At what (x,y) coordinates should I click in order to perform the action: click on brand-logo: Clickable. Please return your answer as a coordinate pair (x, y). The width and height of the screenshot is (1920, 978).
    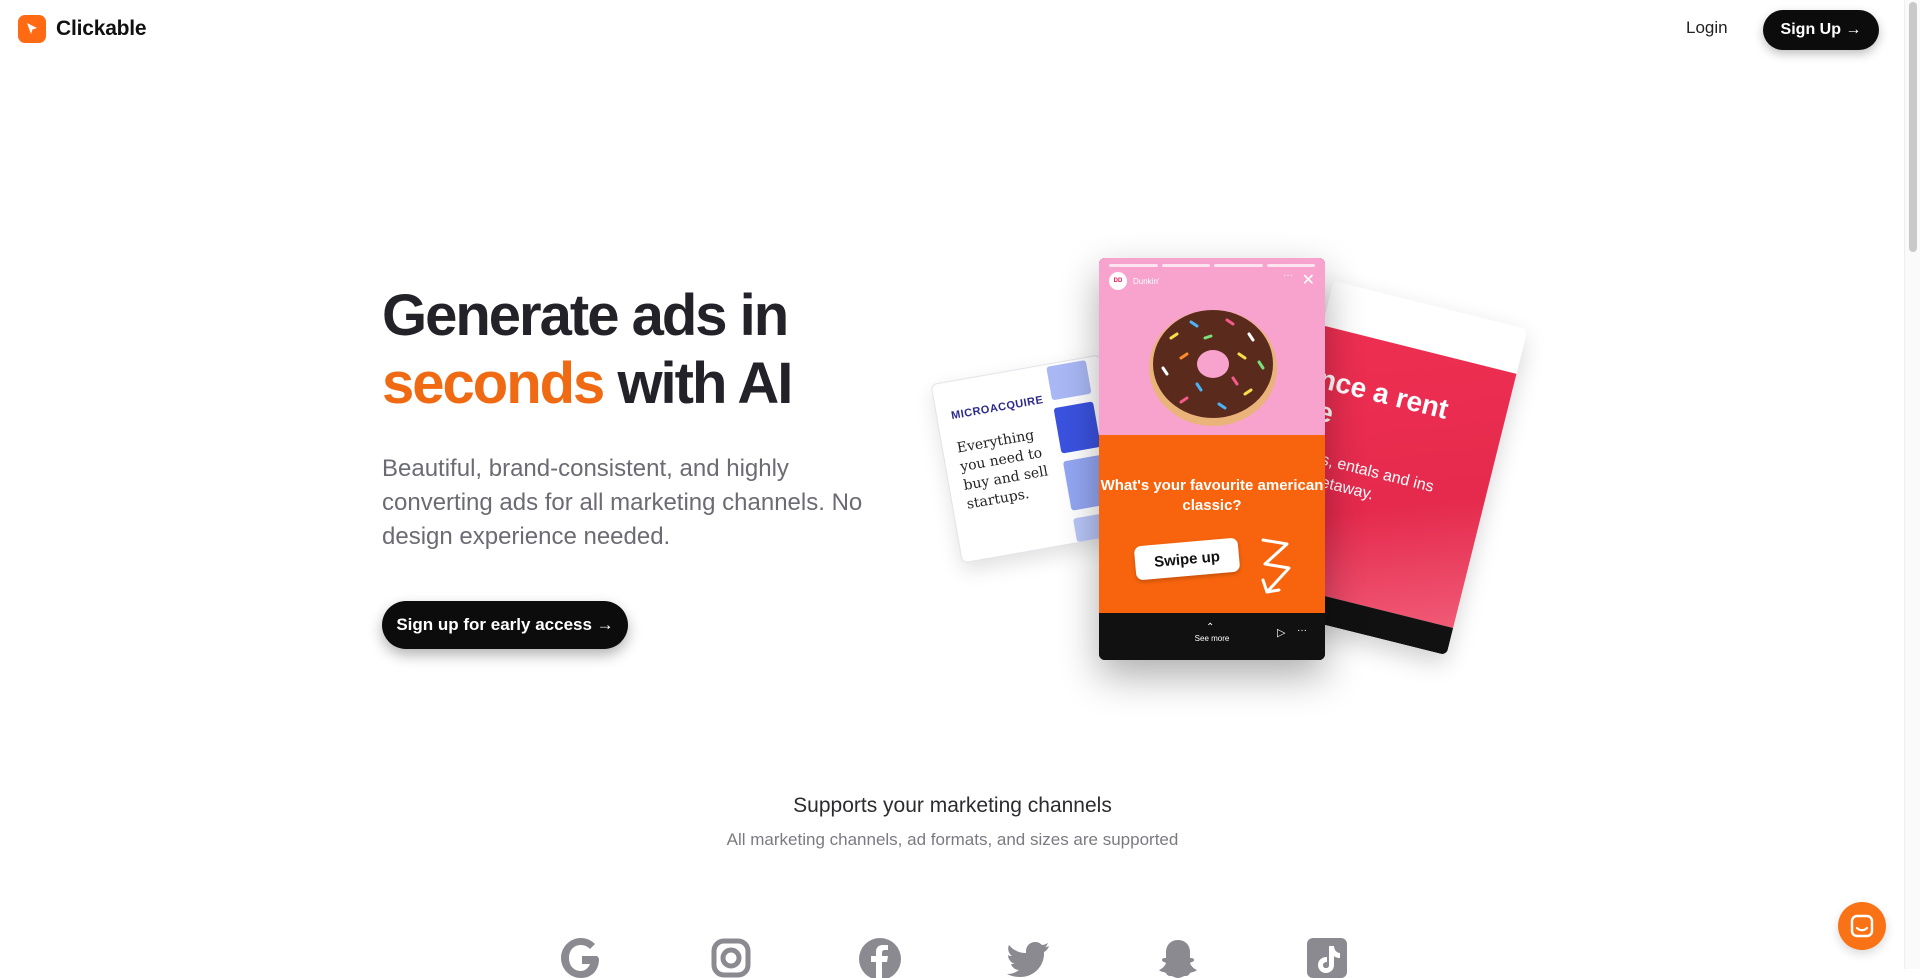
    Looking at the image, I should click on (82, 29).